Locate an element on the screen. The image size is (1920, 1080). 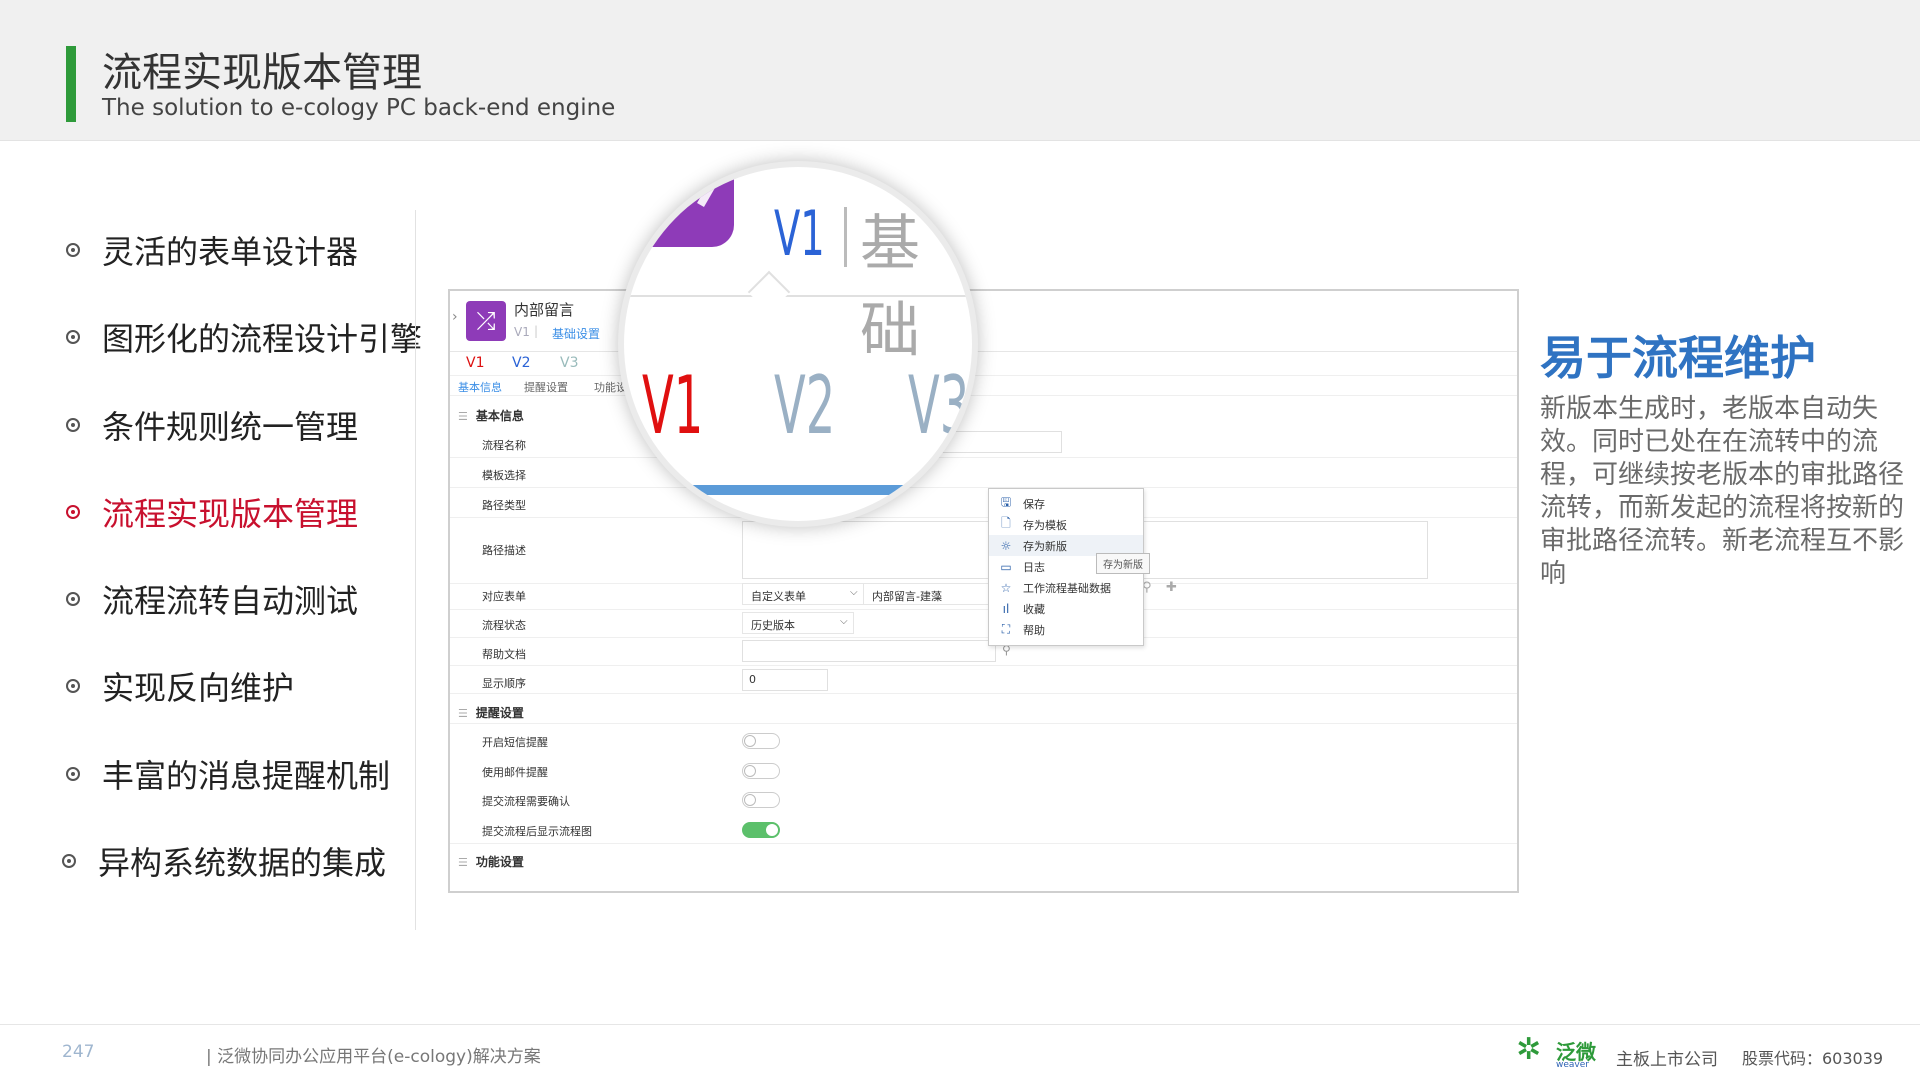
reminder-label: 提交流程后显示流程图 is located at coordinates (537, 831).